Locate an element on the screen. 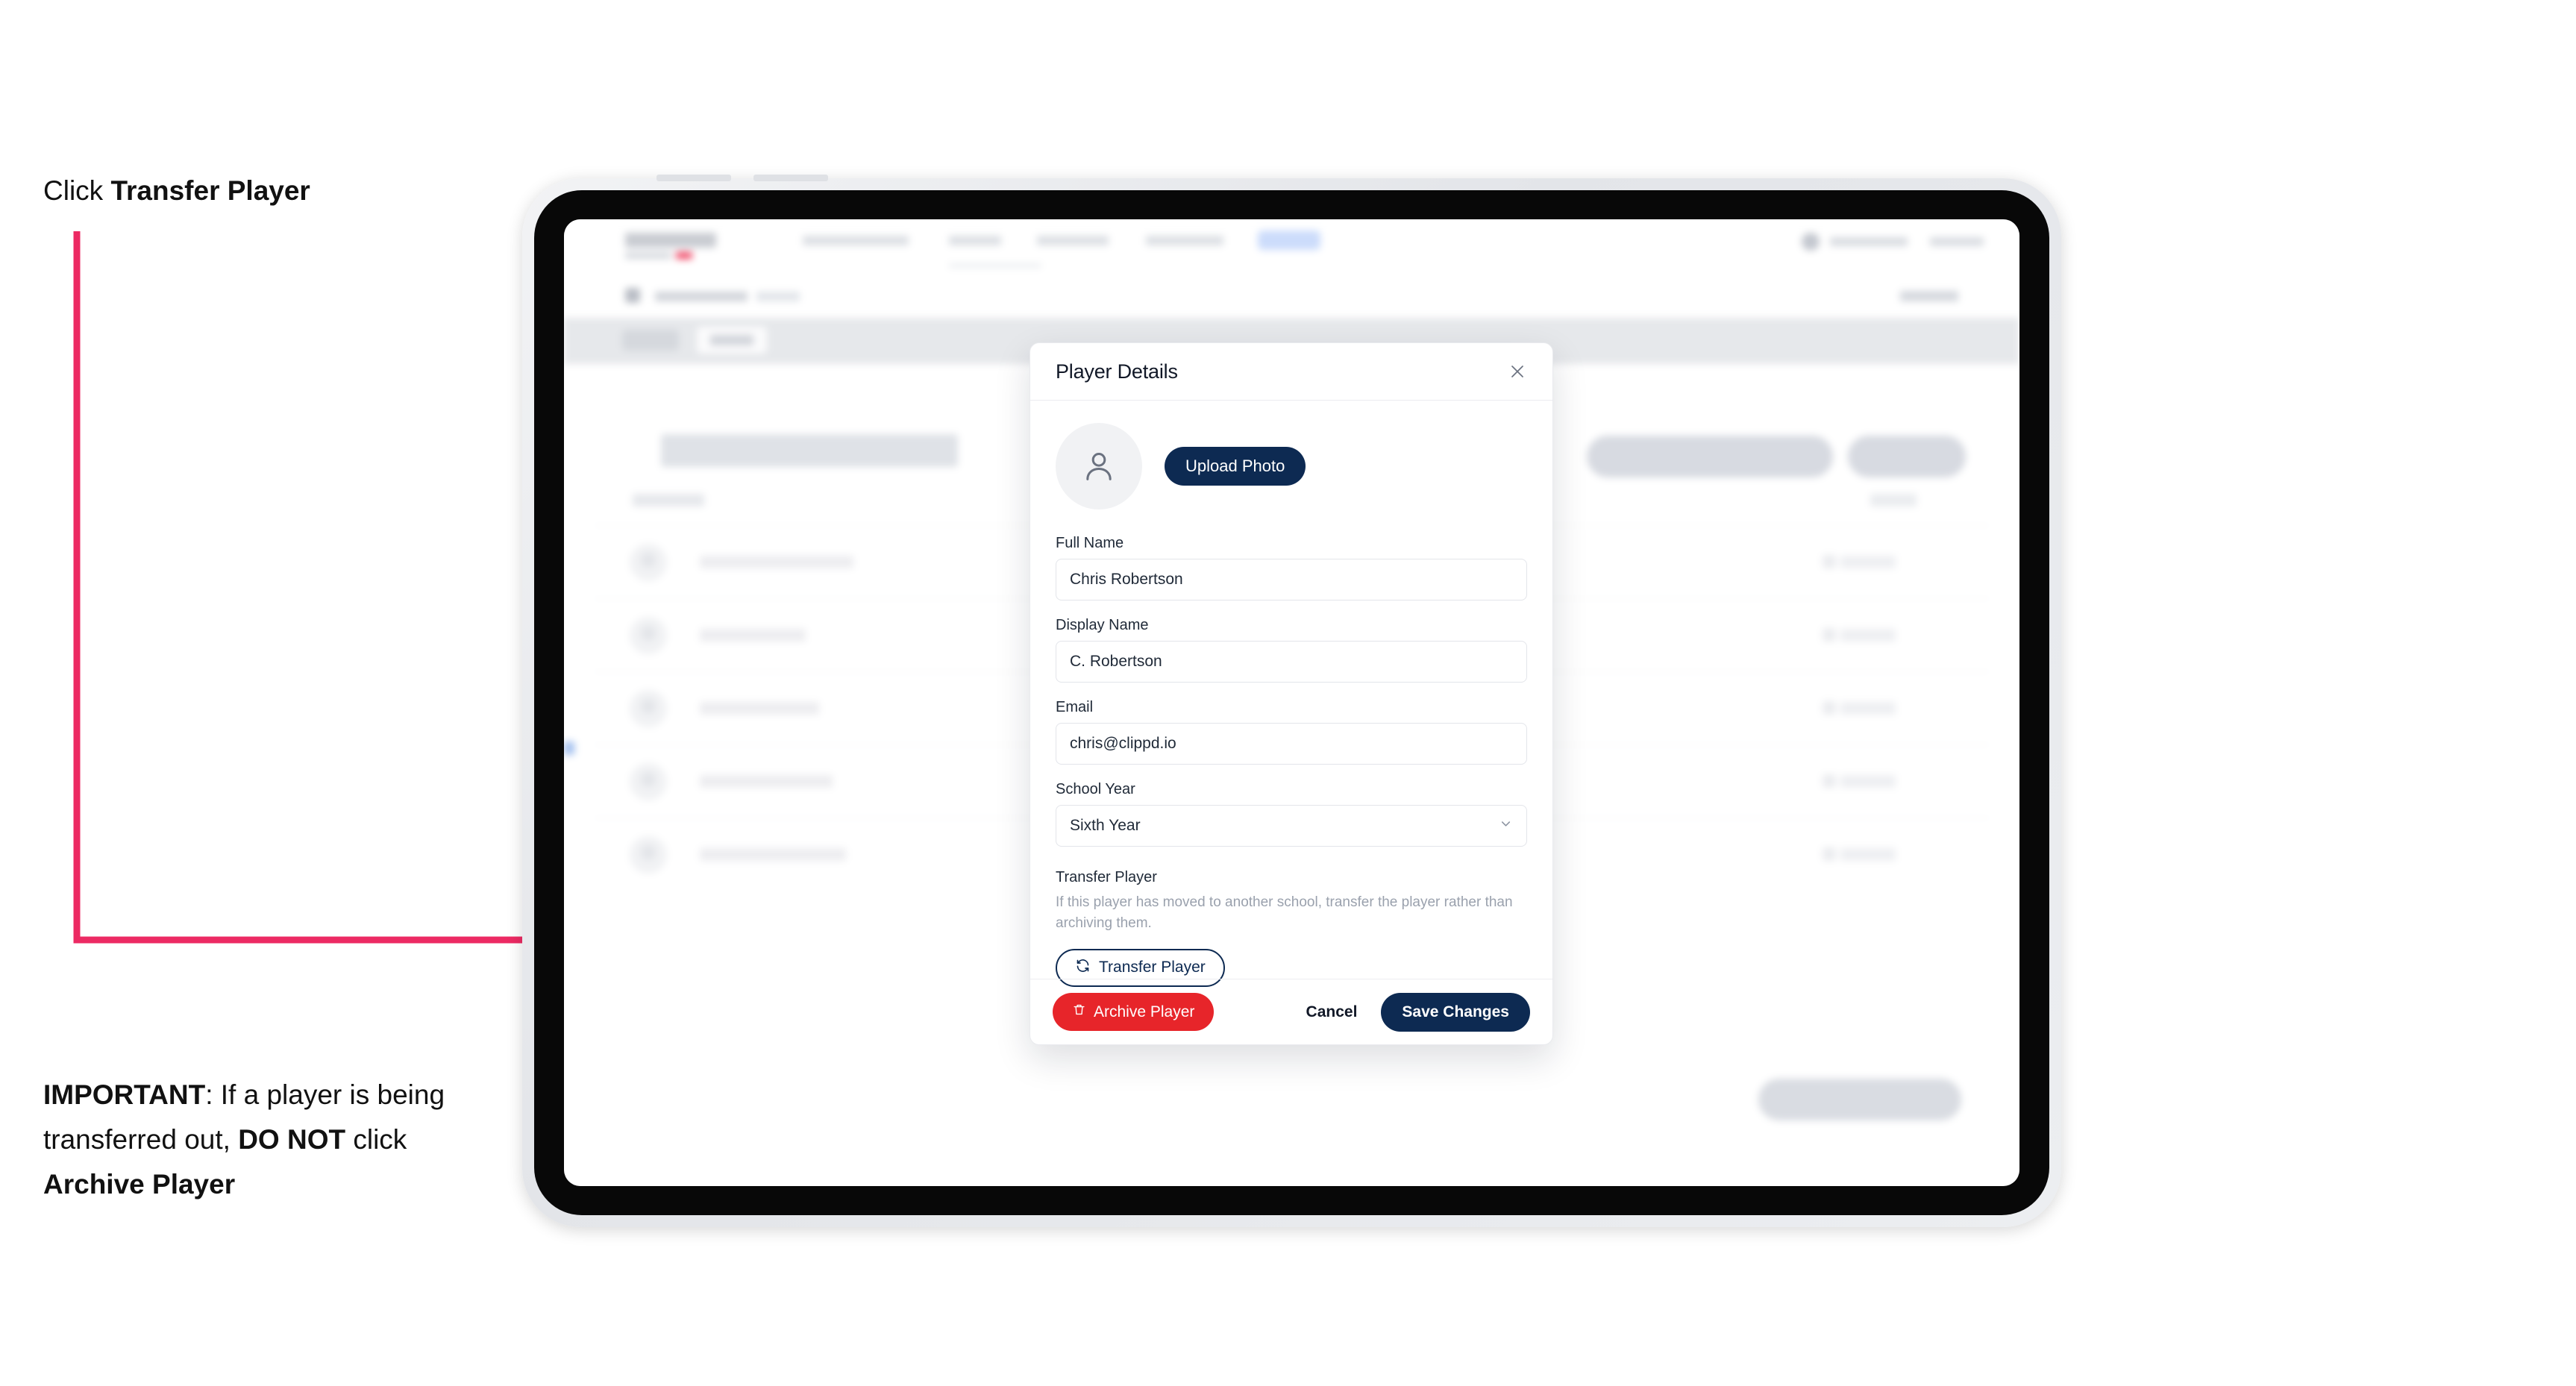 This screenshot has width=2576, height=1386. photo-section: Upload Photo is located at coordinates (1291, 466).